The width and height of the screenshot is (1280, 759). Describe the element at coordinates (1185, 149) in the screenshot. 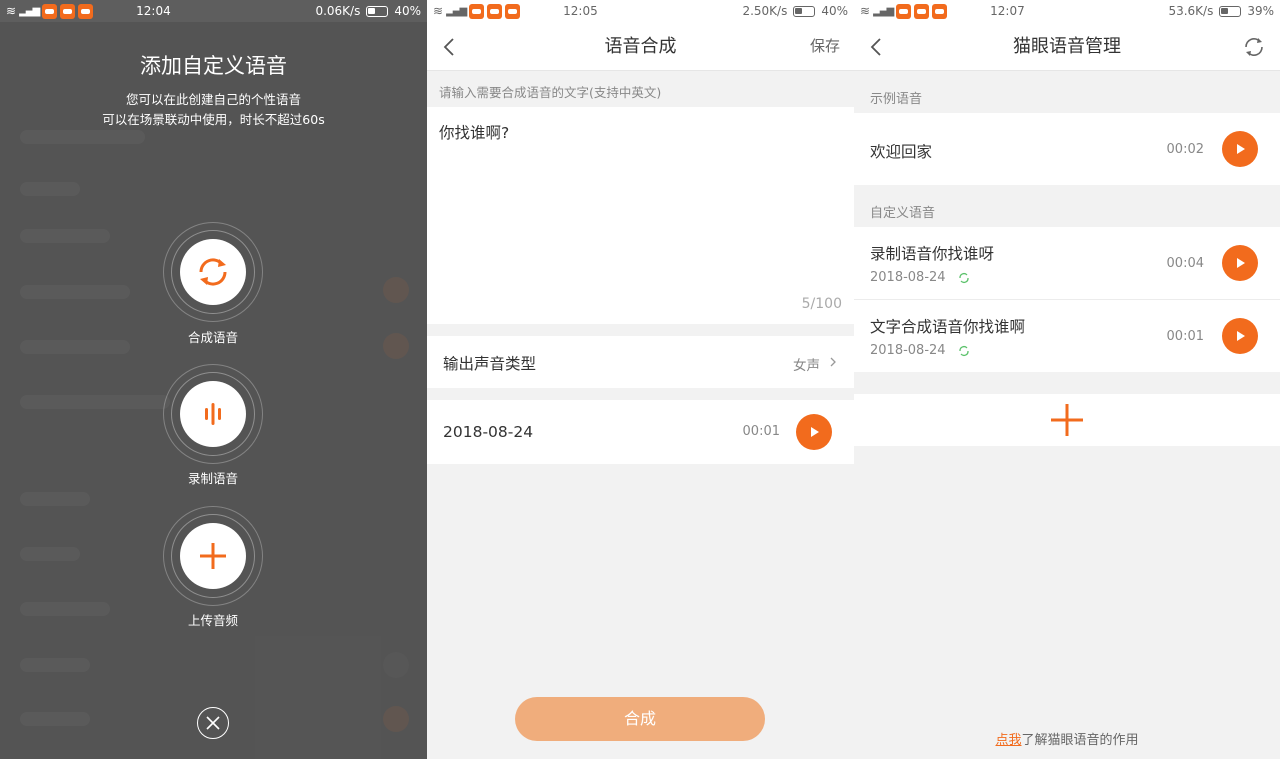

I see `sample-voice-duration: 00:02` at that location.